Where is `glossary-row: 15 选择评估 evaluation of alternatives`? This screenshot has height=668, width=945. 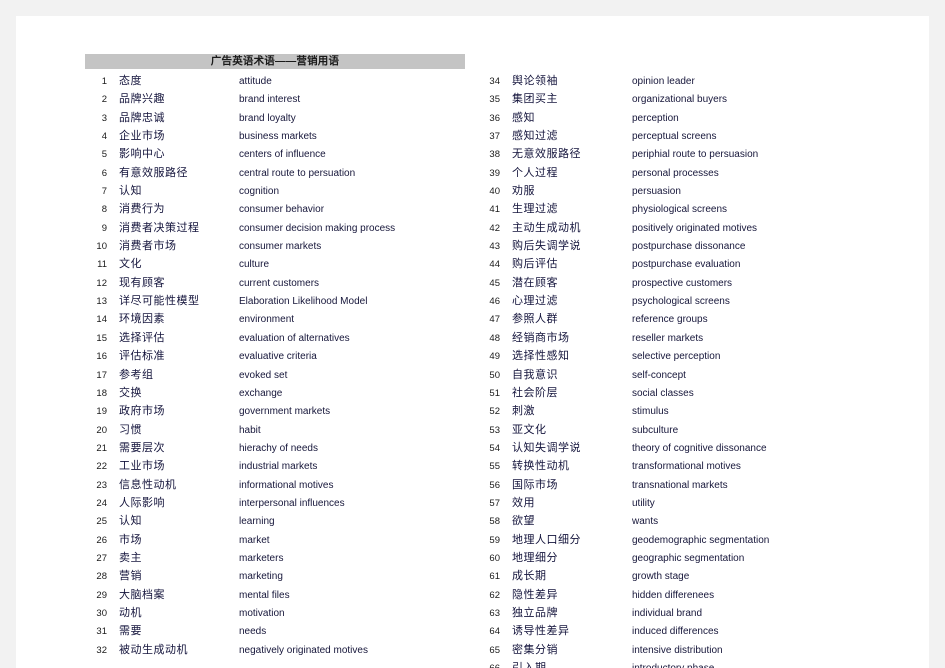
glossary-row: 15 选择评估 evaluation of alternatives is located at coordinates (275, 338).